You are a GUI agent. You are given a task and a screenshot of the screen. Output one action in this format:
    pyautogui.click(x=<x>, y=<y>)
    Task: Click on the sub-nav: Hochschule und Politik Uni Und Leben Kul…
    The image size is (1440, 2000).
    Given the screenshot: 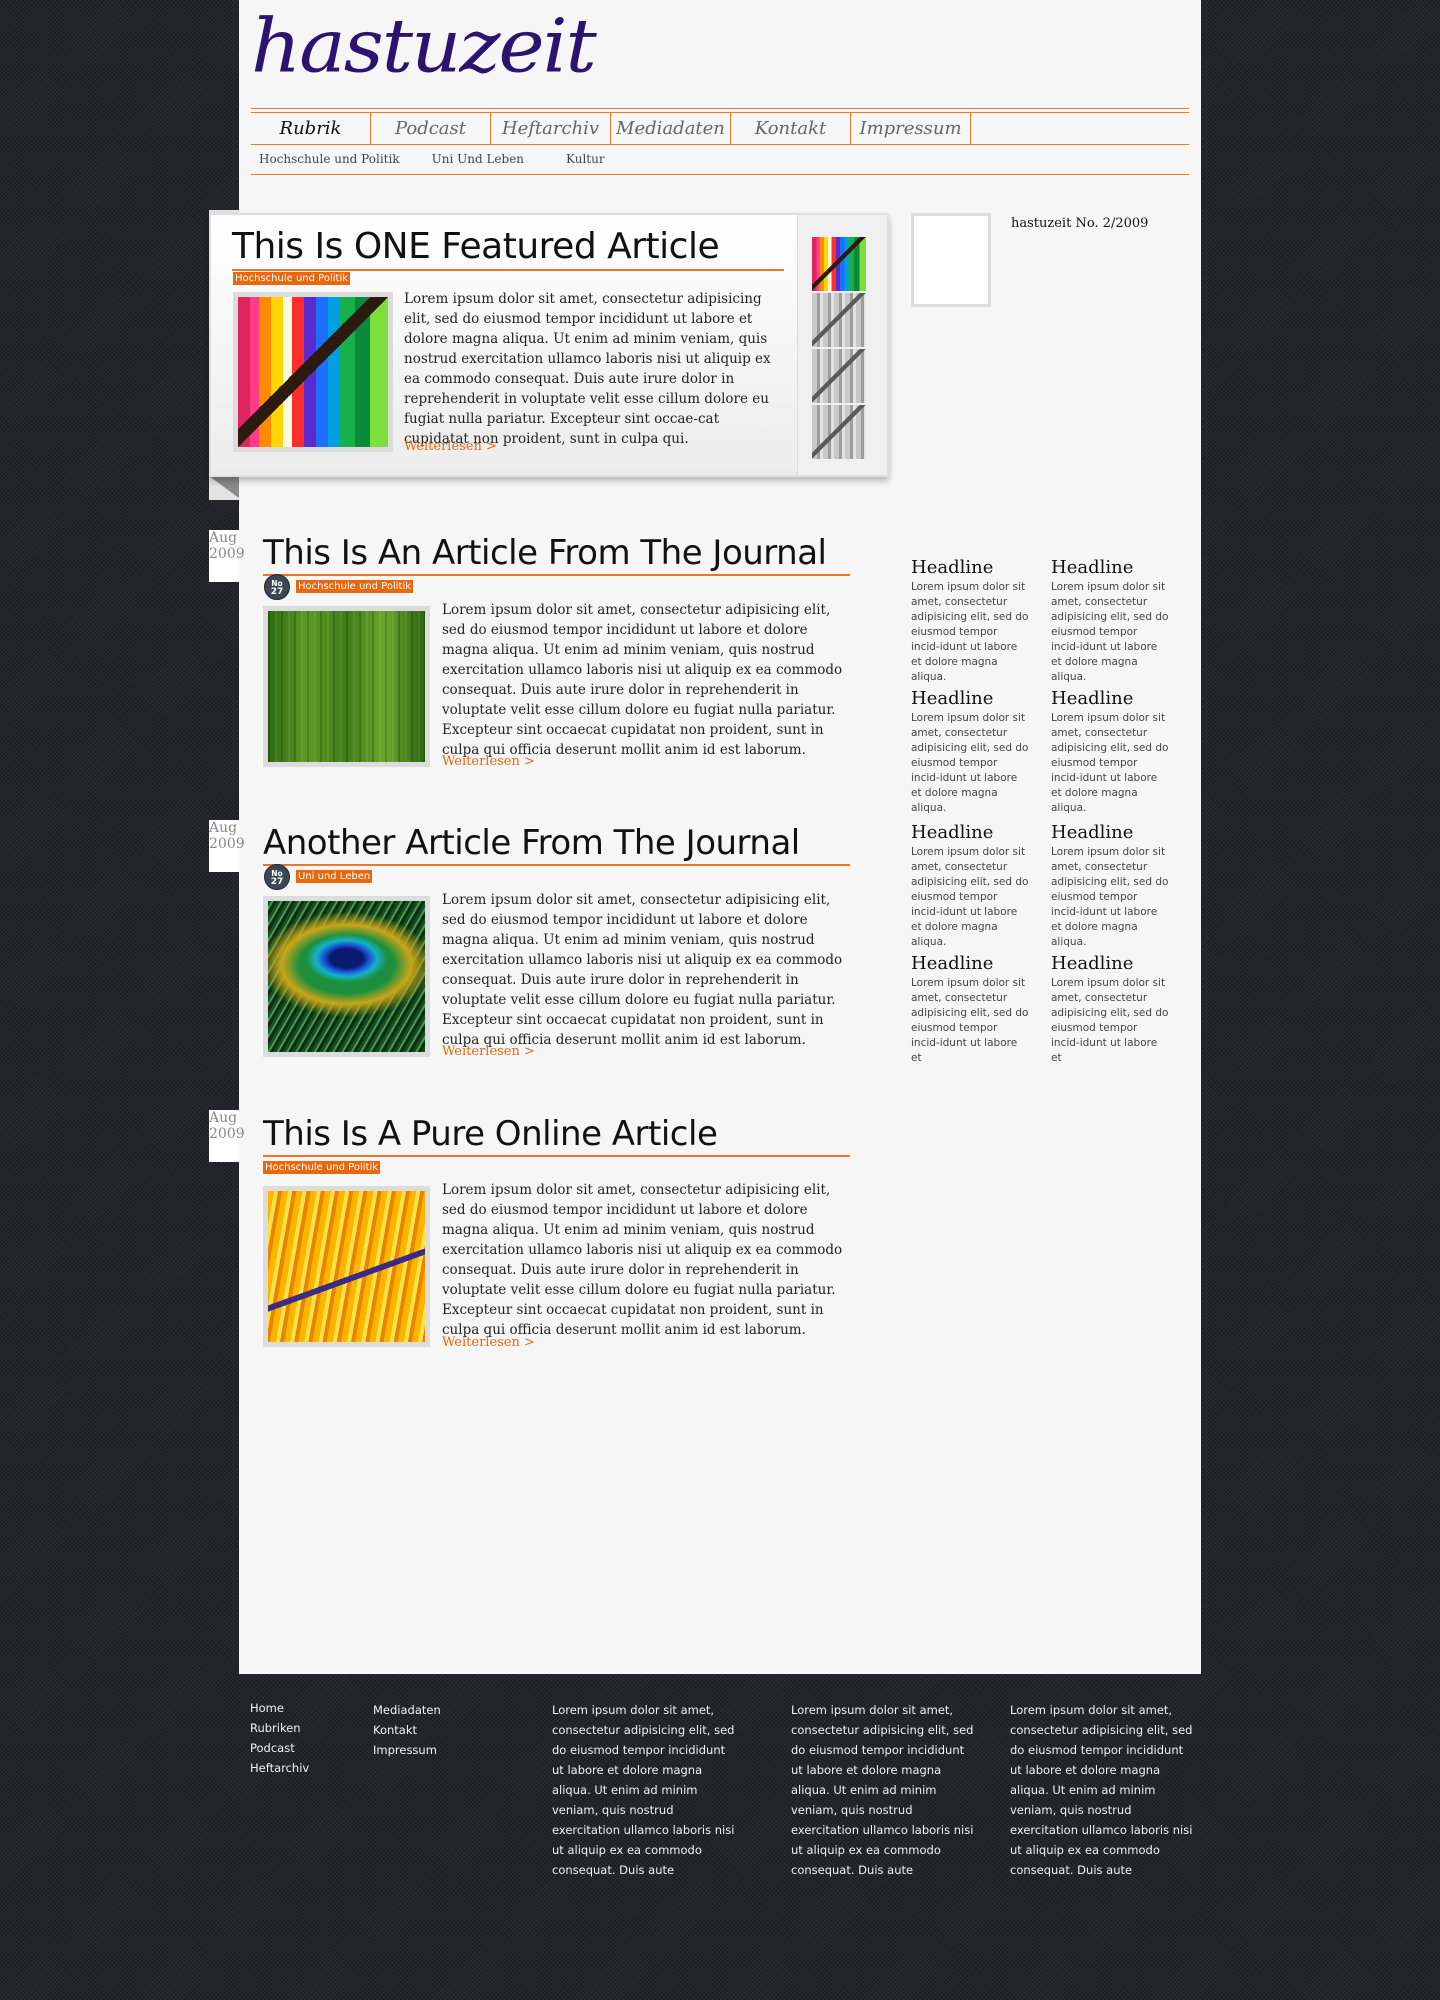 What is the action you would take?
    pyautogui.click(x=448, y=159)
    